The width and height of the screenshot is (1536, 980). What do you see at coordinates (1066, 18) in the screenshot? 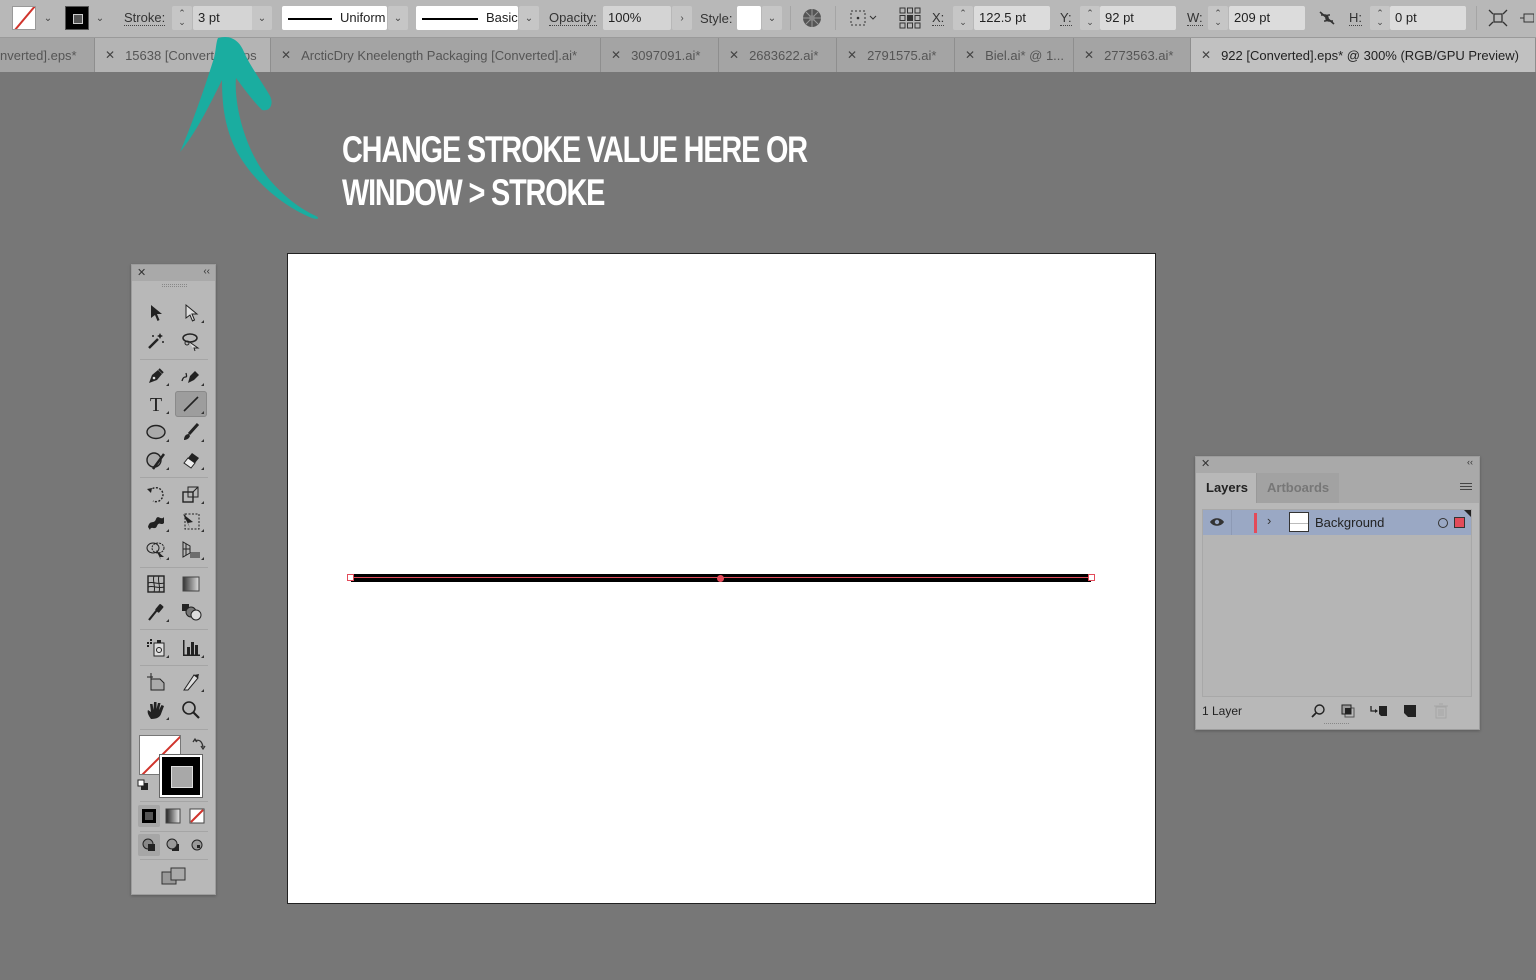
I see `y-label: Y:` at bounding box center [1066, 18].